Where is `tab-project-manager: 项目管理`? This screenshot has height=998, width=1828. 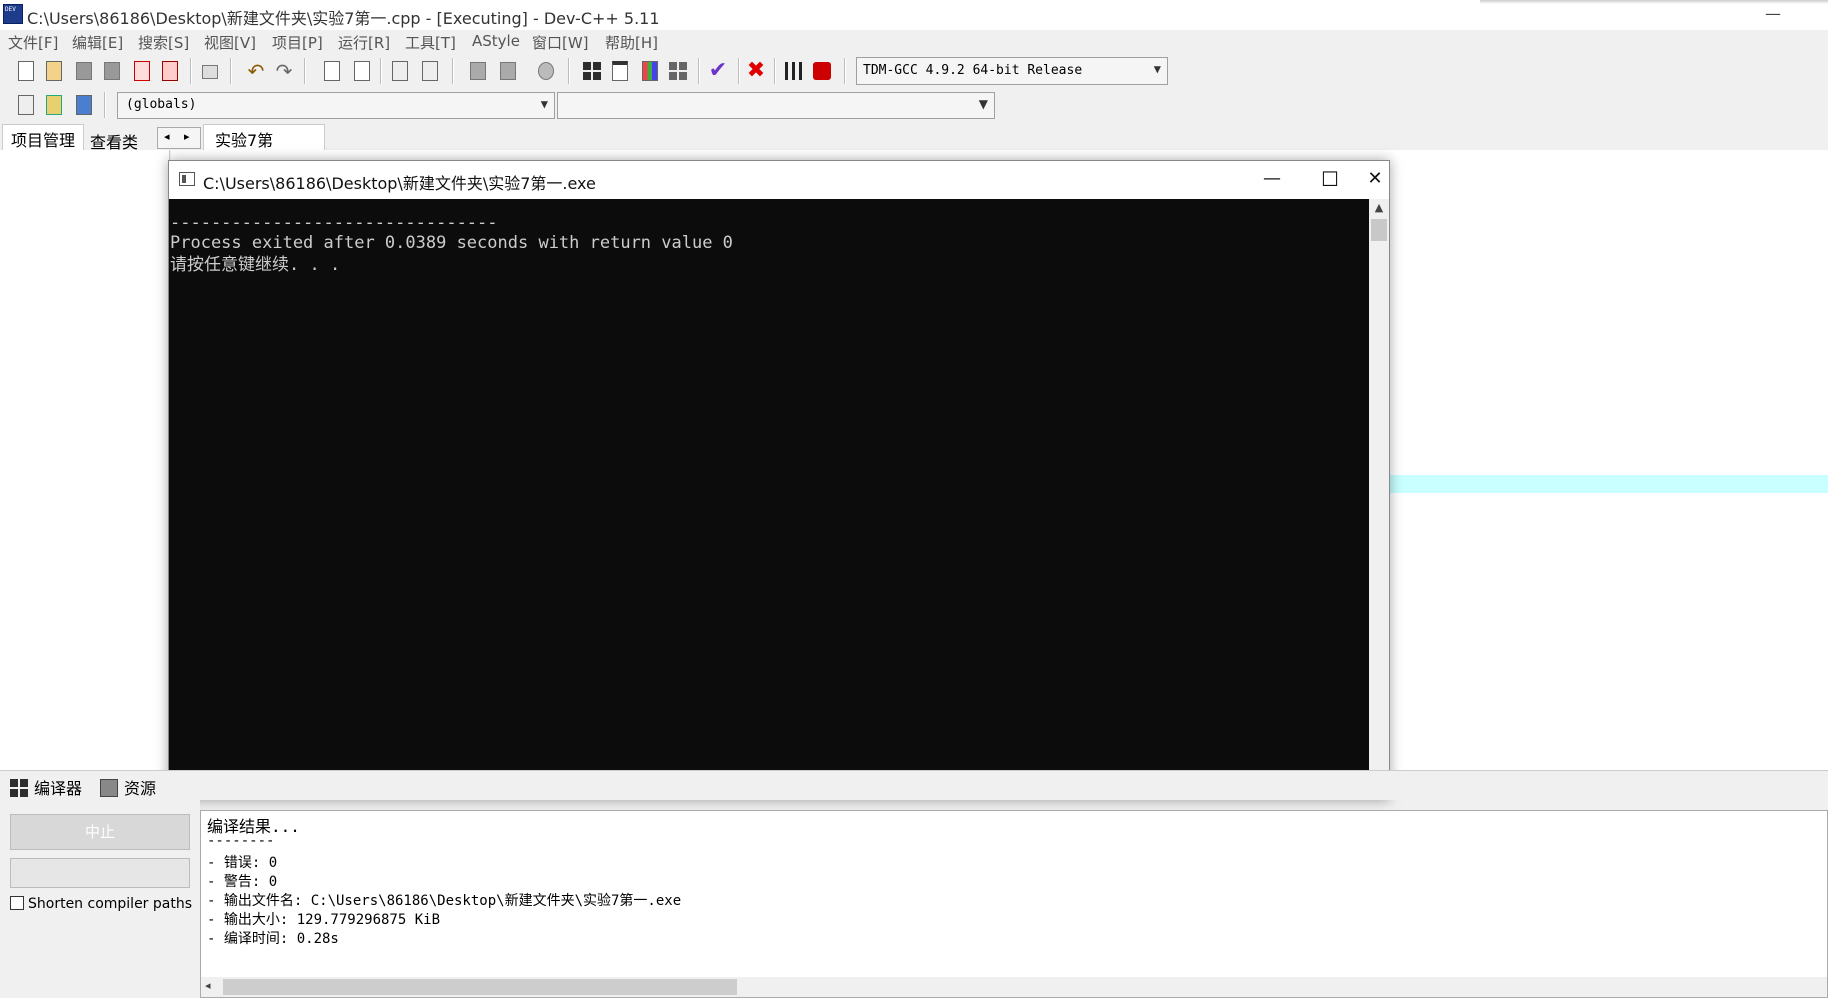 tab-project-manager: 项目管理 is located at coordinates (43, 137).